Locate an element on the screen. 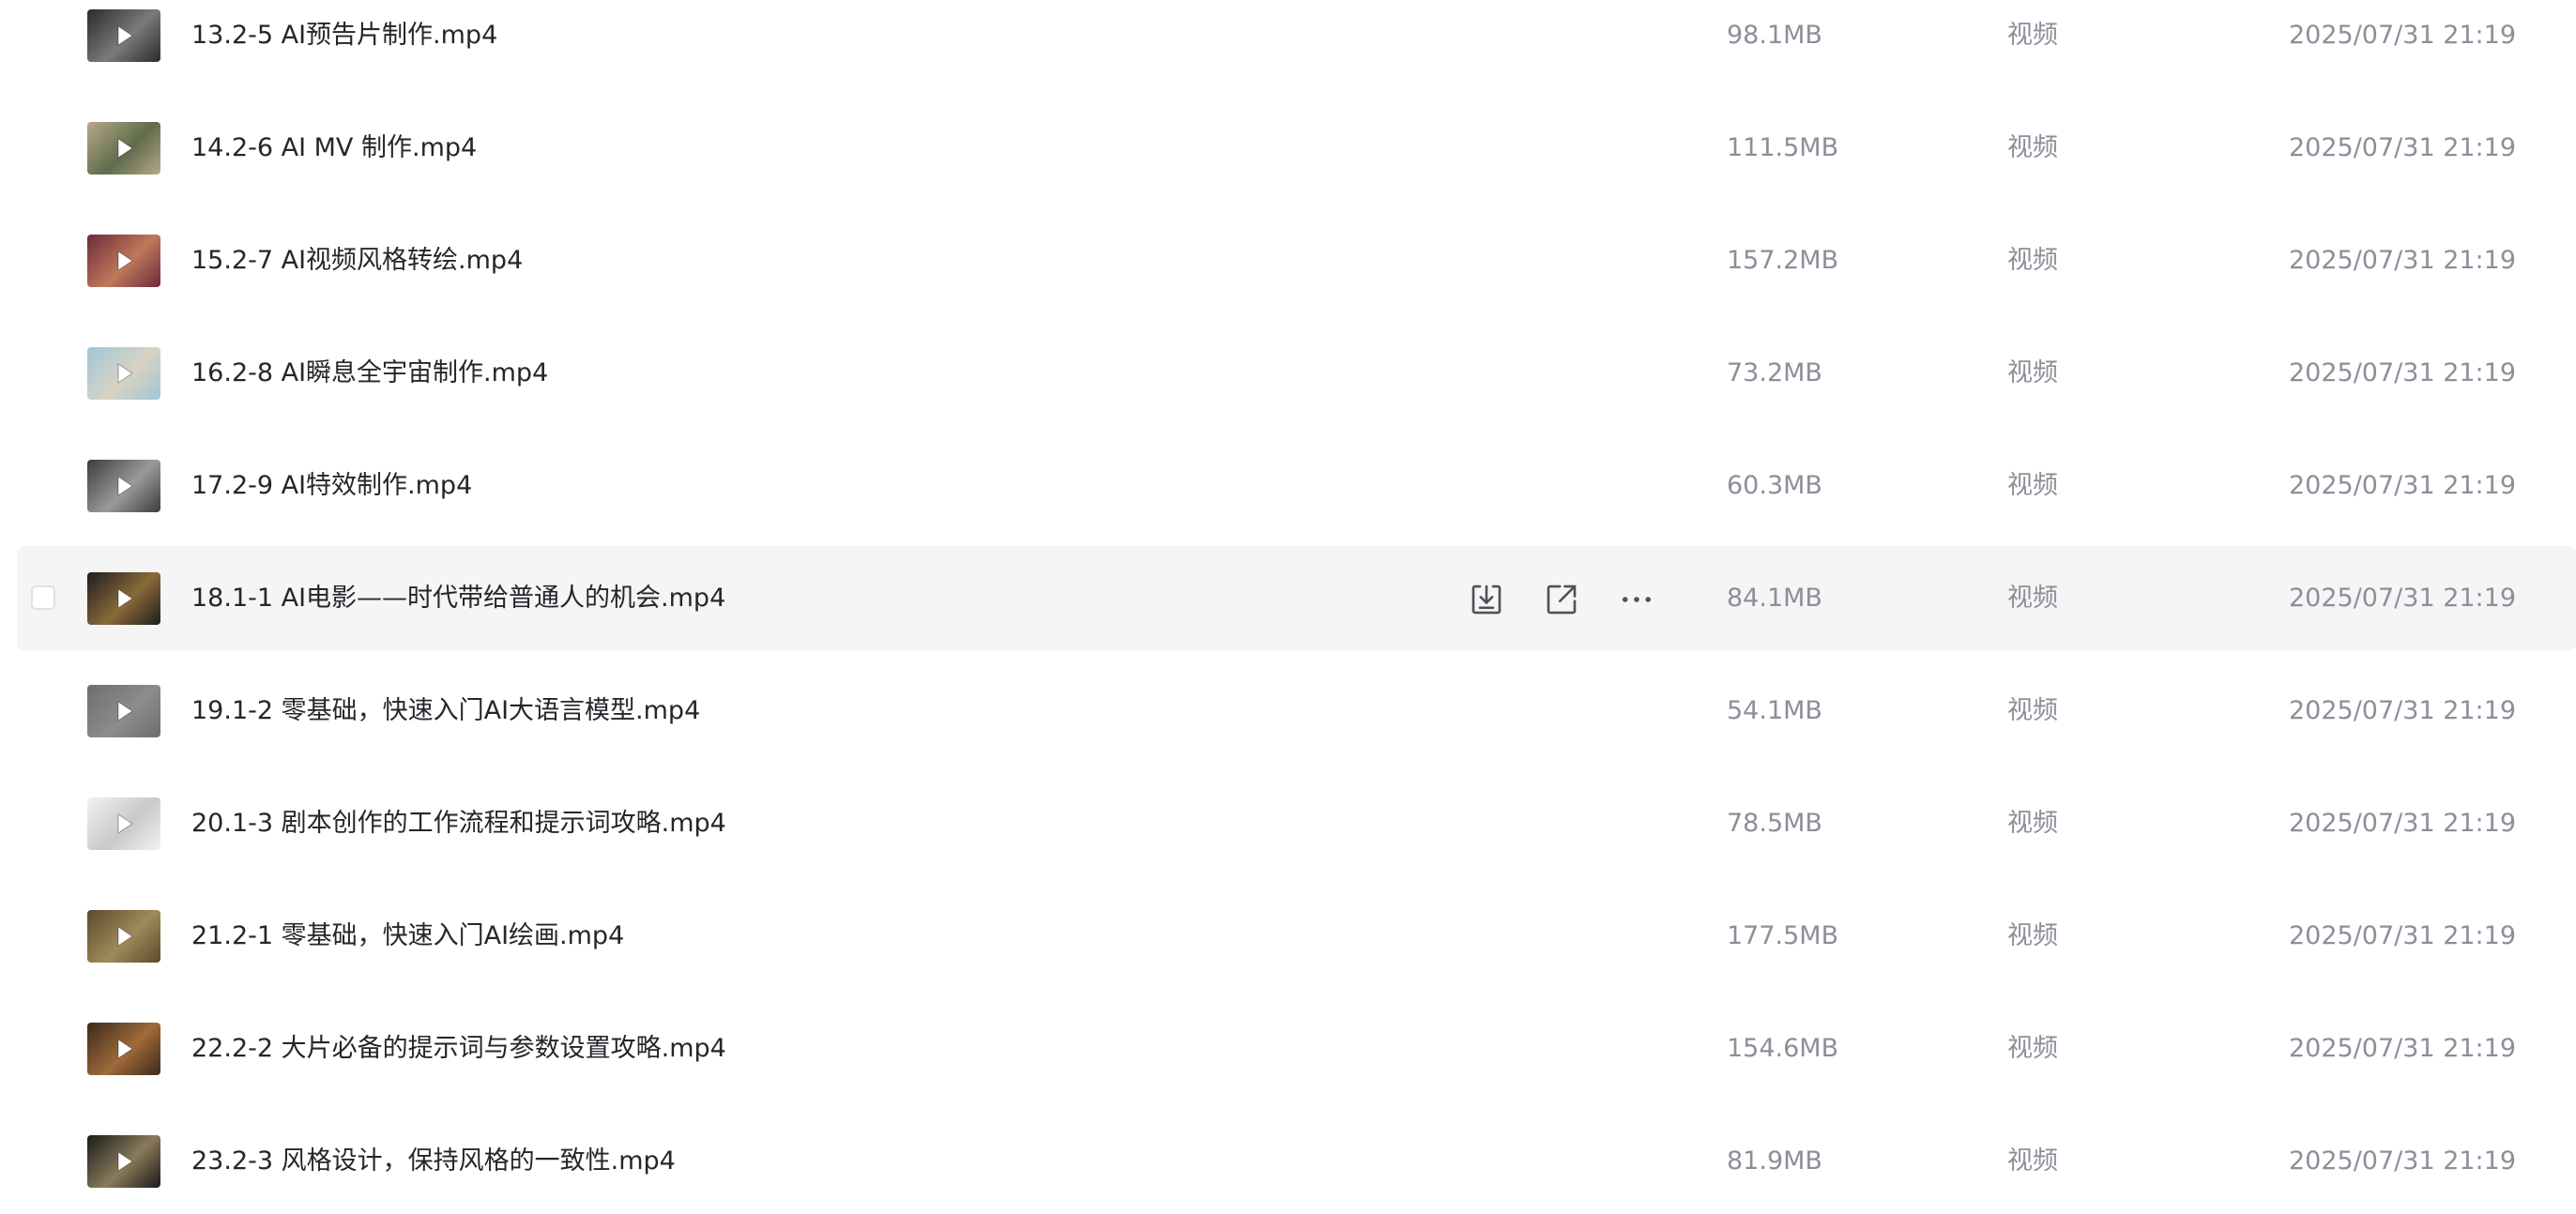  file-name: 22.2-2 大片必备的提示词与参数设置攻略.mp4 is located at coordinates (458, 1049).